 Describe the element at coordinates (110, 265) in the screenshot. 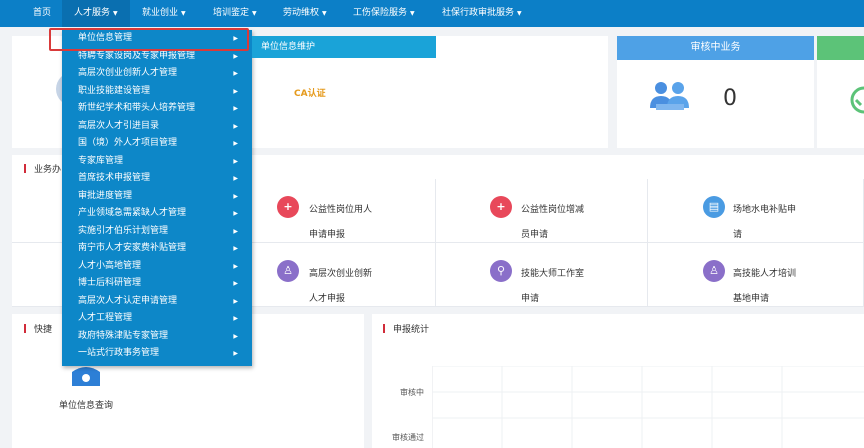

I see `dropdown-item-label: 人才小高地管理` at that location.